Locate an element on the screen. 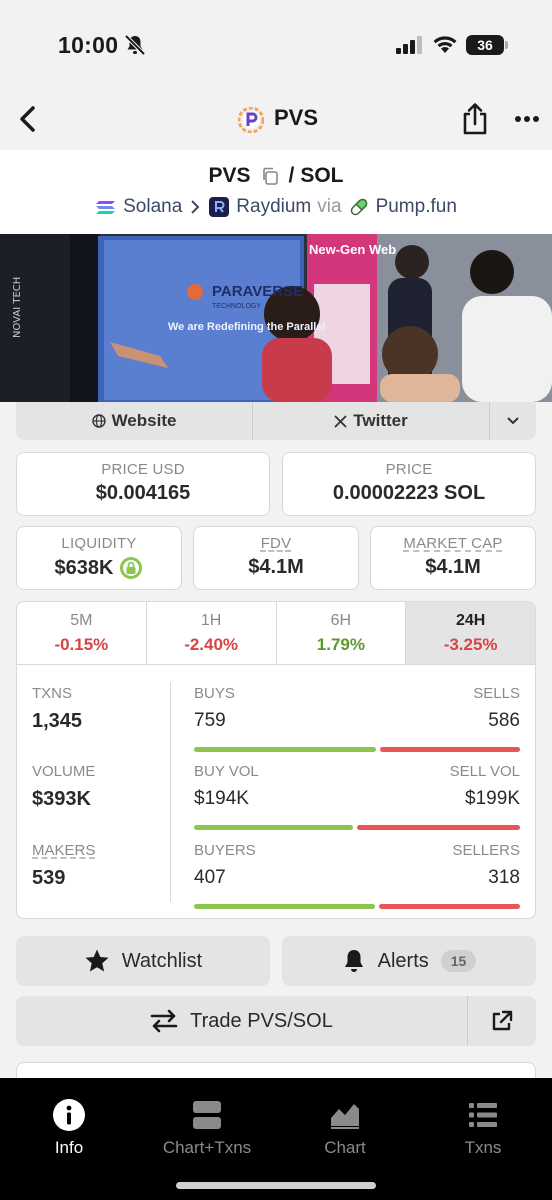 This screenshot has height=1200, width=552. buys-bar is located at coordinates (285, 749).